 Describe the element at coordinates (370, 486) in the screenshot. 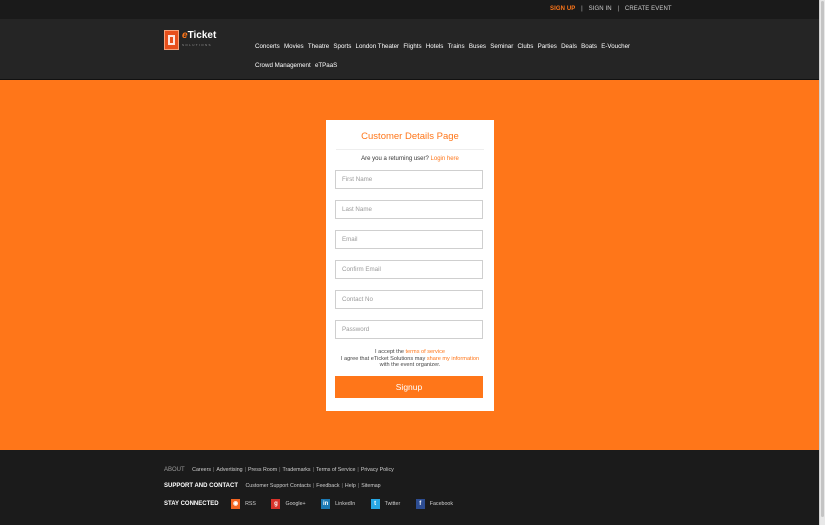

I see `sitemap-link: Sitemap` at that location.